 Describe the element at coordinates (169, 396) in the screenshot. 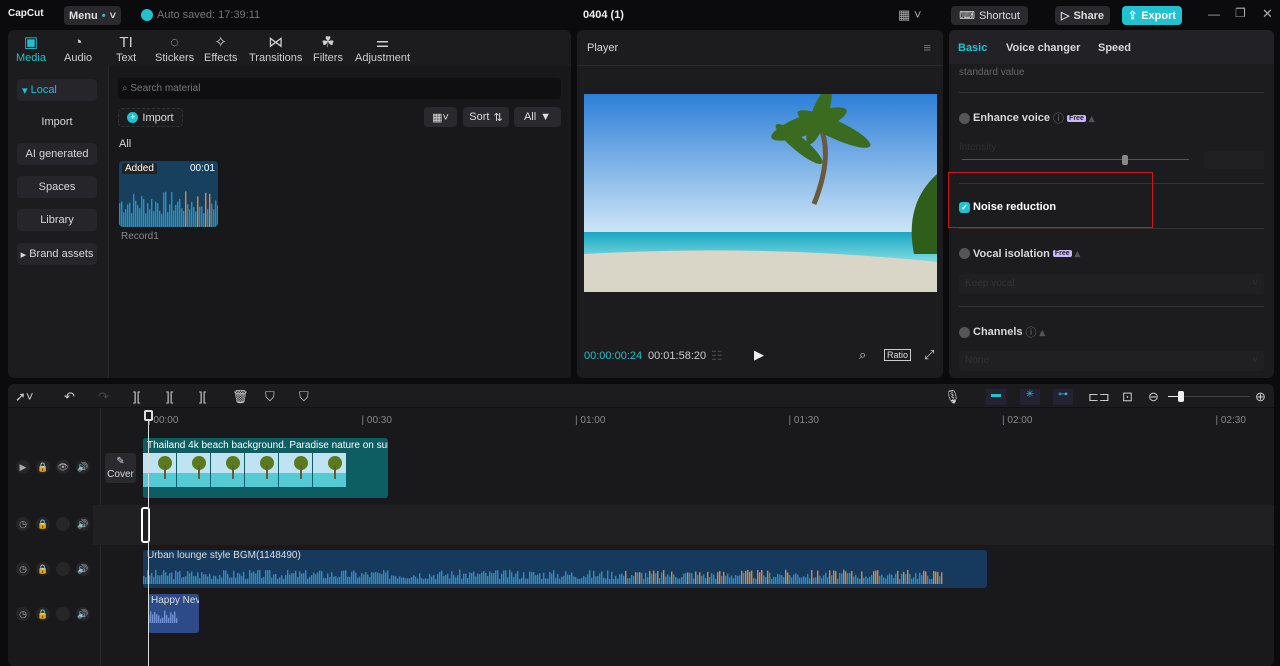

I see `split-left-icon: ][` at that location.